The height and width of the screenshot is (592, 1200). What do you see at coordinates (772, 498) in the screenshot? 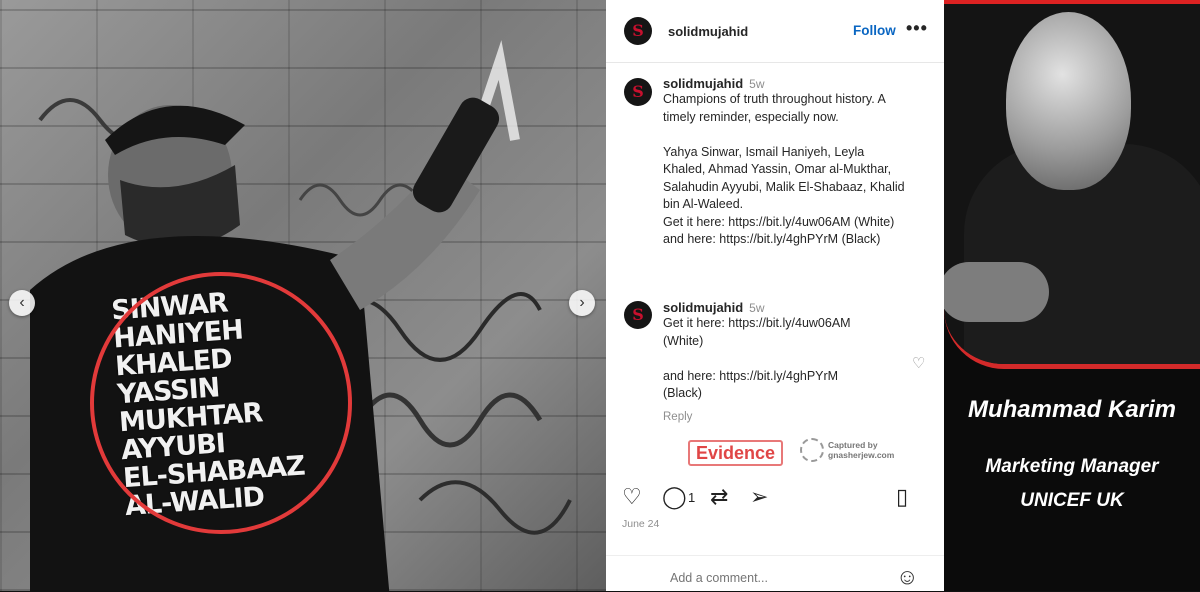
I see `post-actions-bar: ♡ ◯ 1 ⇄ ➢ ▯` at bounding box center [772, 498].